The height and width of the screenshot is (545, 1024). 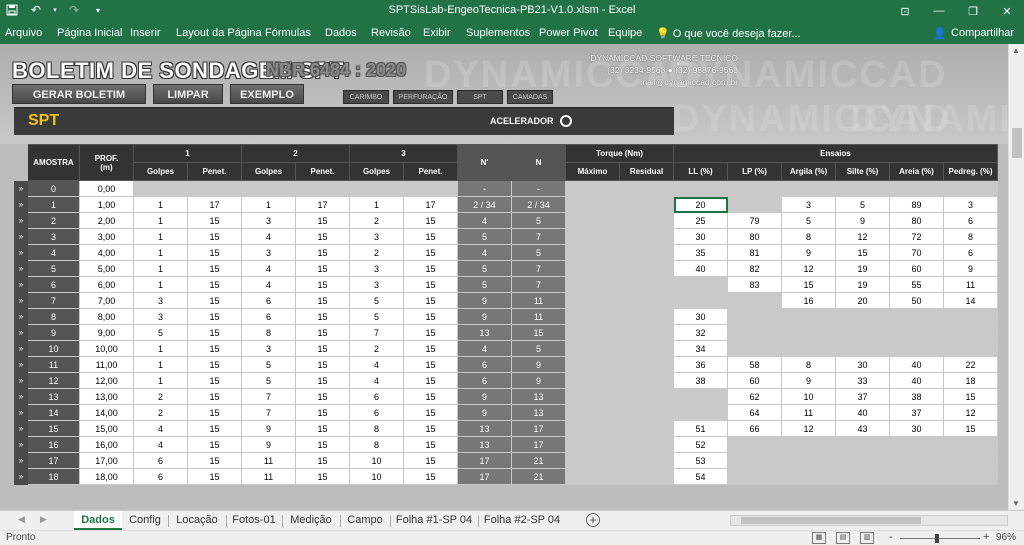 I want to click on cell-pedreg: 3, so click(x=970, y=204).